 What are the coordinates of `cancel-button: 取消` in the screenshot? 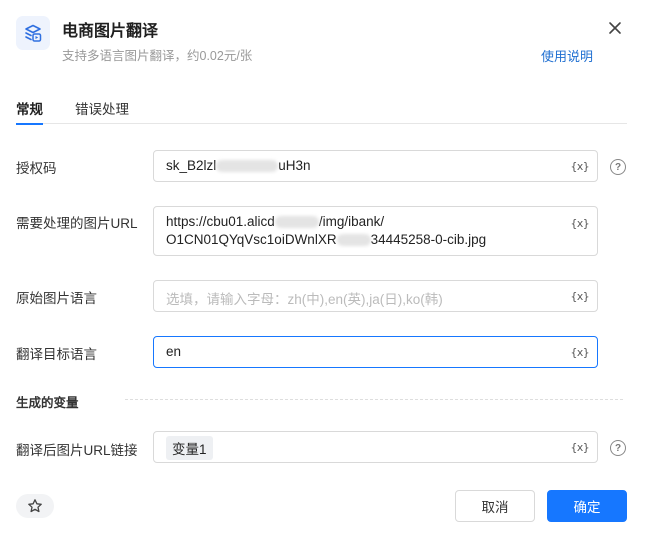 It's located at (495, 506).